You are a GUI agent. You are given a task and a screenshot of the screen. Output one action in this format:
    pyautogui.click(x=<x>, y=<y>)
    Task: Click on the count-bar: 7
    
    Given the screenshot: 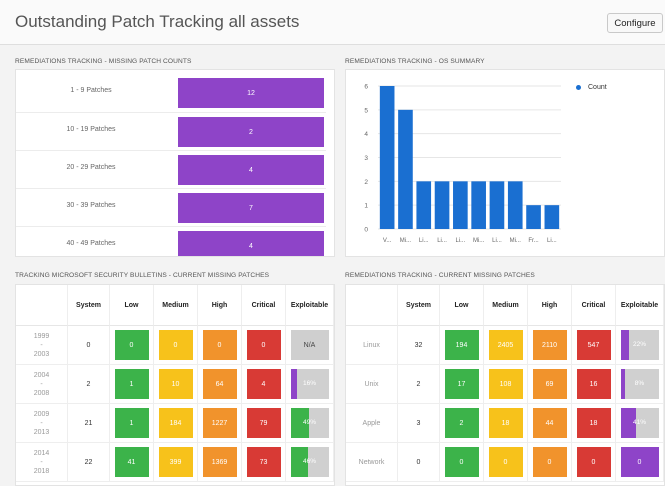 What is the action you would take?
    pyautogui.click(x=251, y=208)
    